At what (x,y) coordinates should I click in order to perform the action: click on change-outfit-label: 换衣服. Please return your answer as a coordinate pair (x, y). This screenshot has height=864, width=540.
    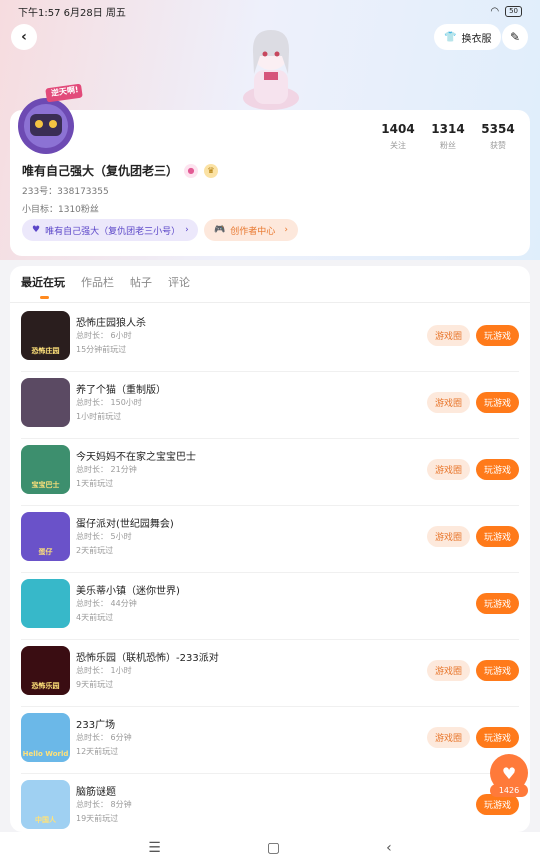
    Looking at the image, I should click on (476, 39).